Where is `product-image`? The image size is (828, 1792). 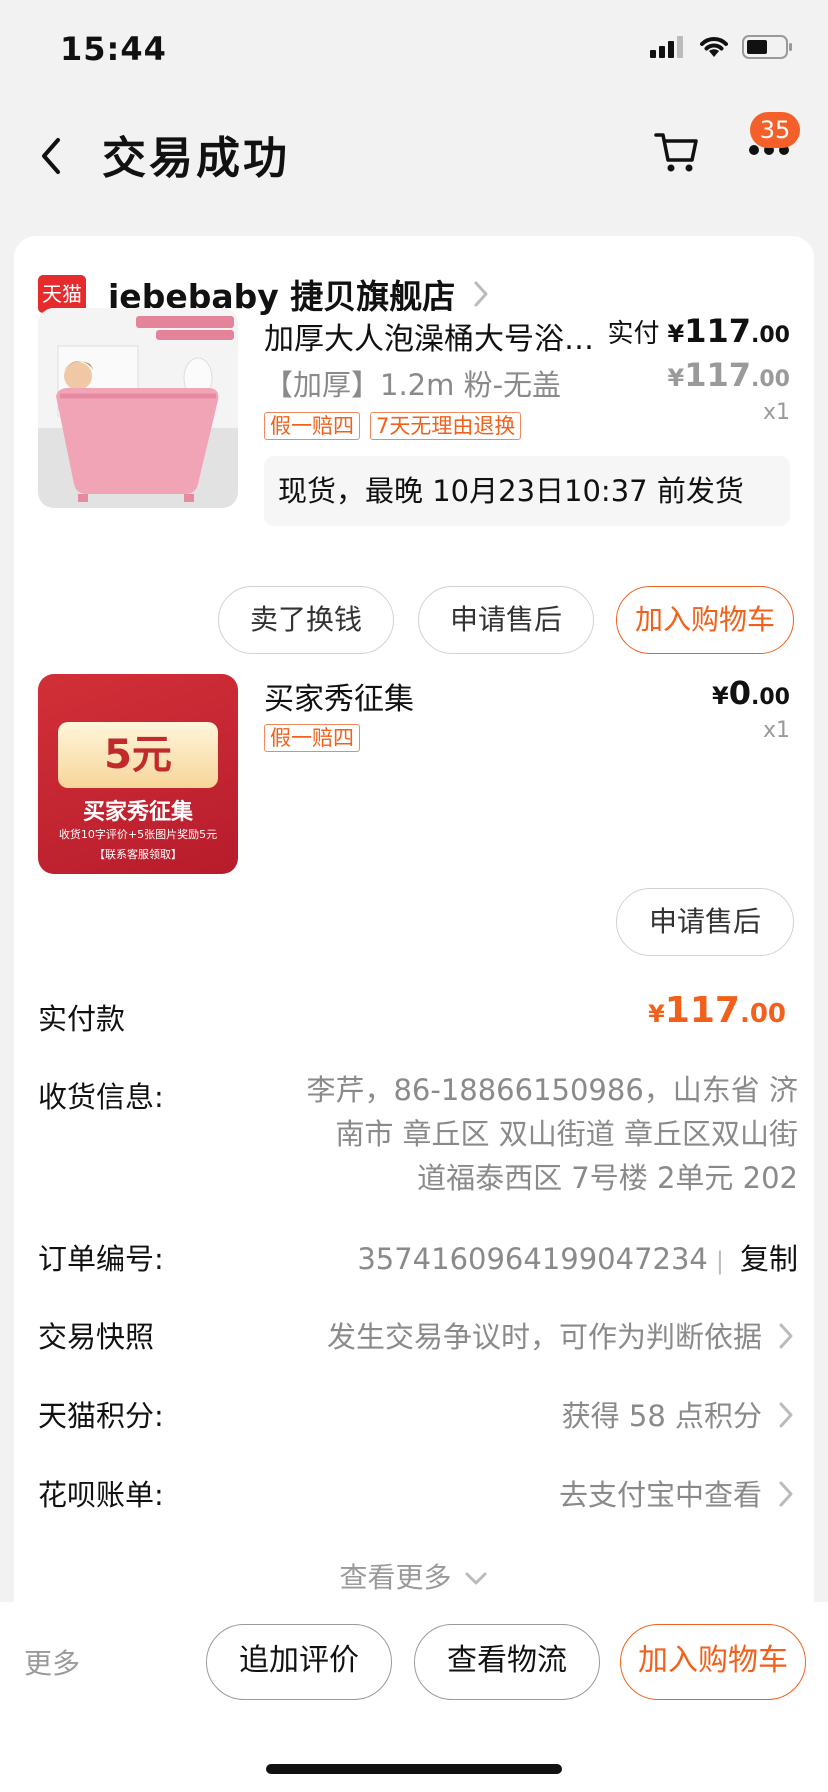 product-image is located at coordinates (138, 408).